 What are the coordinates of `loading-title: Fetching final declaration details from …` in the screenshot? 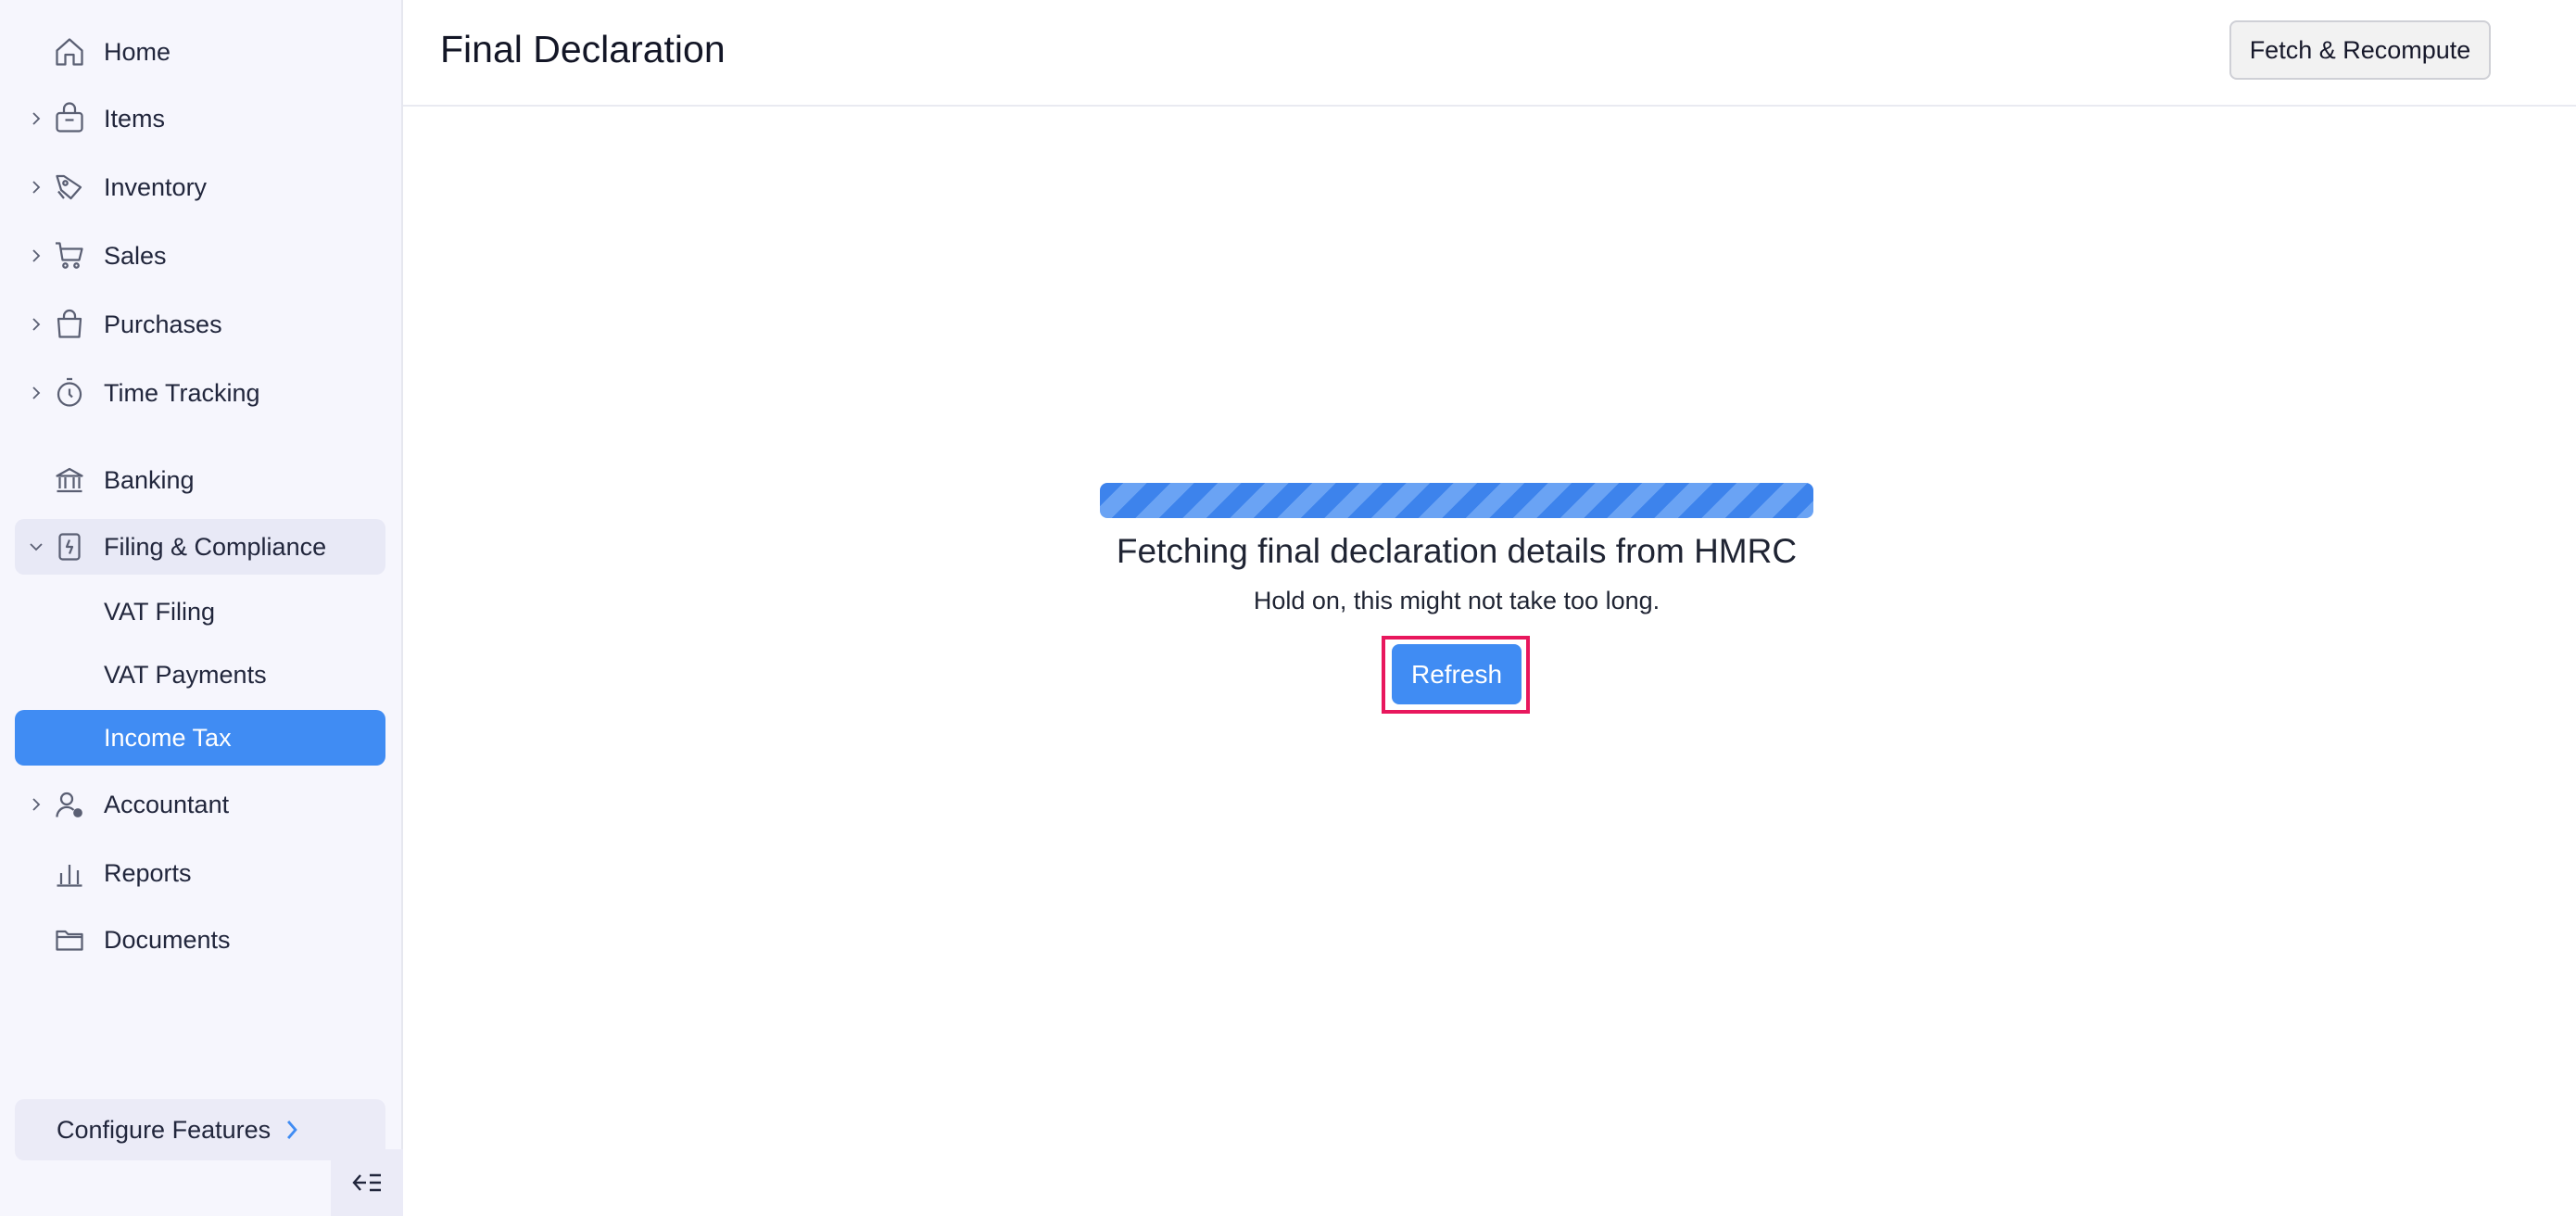 It's located at (1457, 551).